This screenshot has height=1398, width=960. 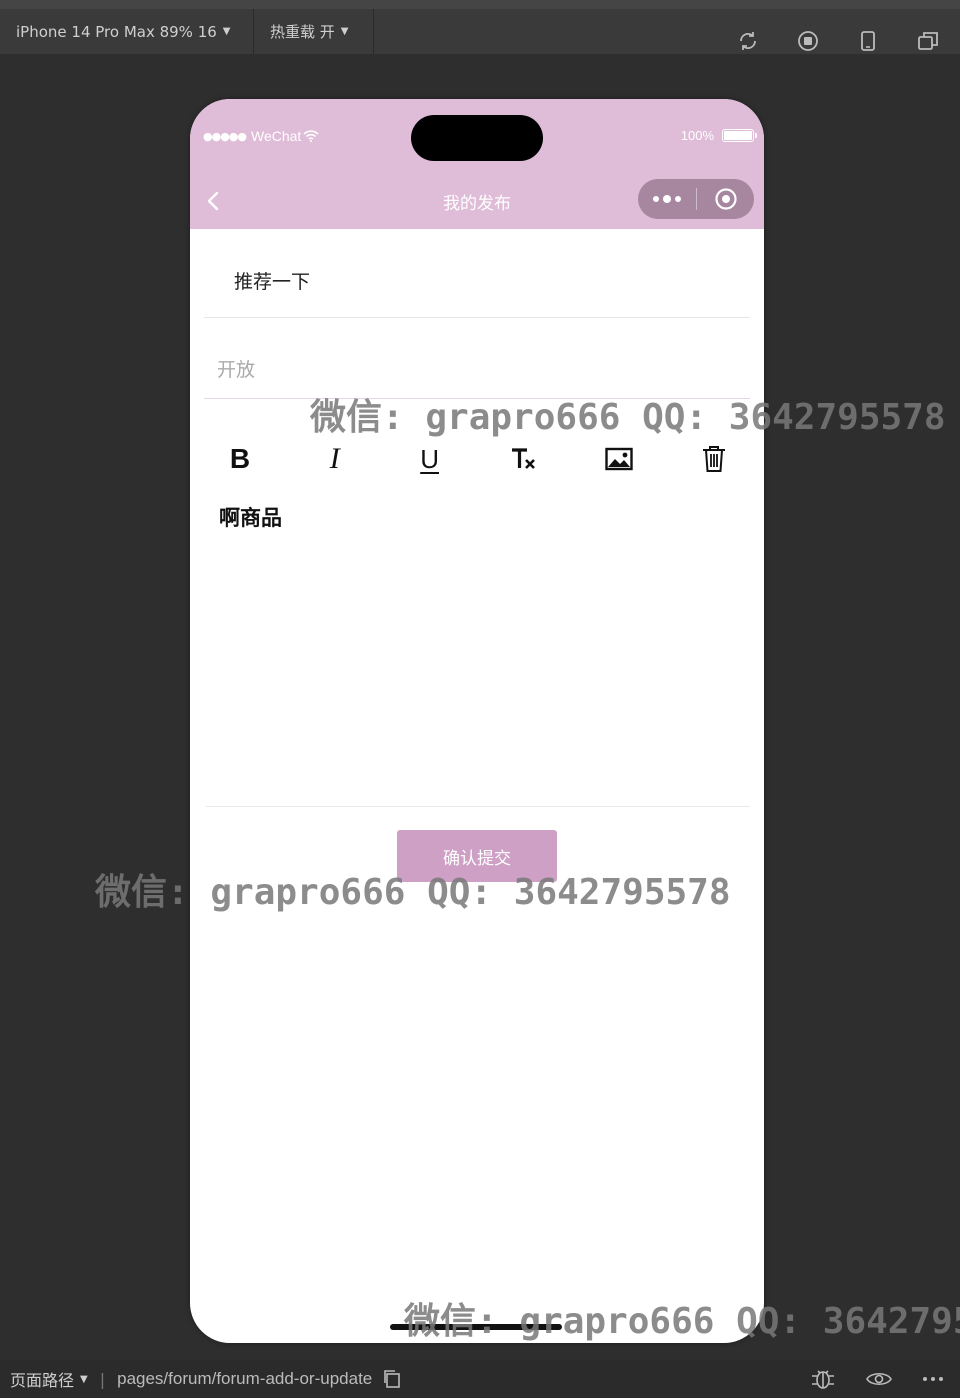 What do you see at coordinates (739, 135) in the screenshot?
I see `battery-icon` at bounding box center [739, 135].